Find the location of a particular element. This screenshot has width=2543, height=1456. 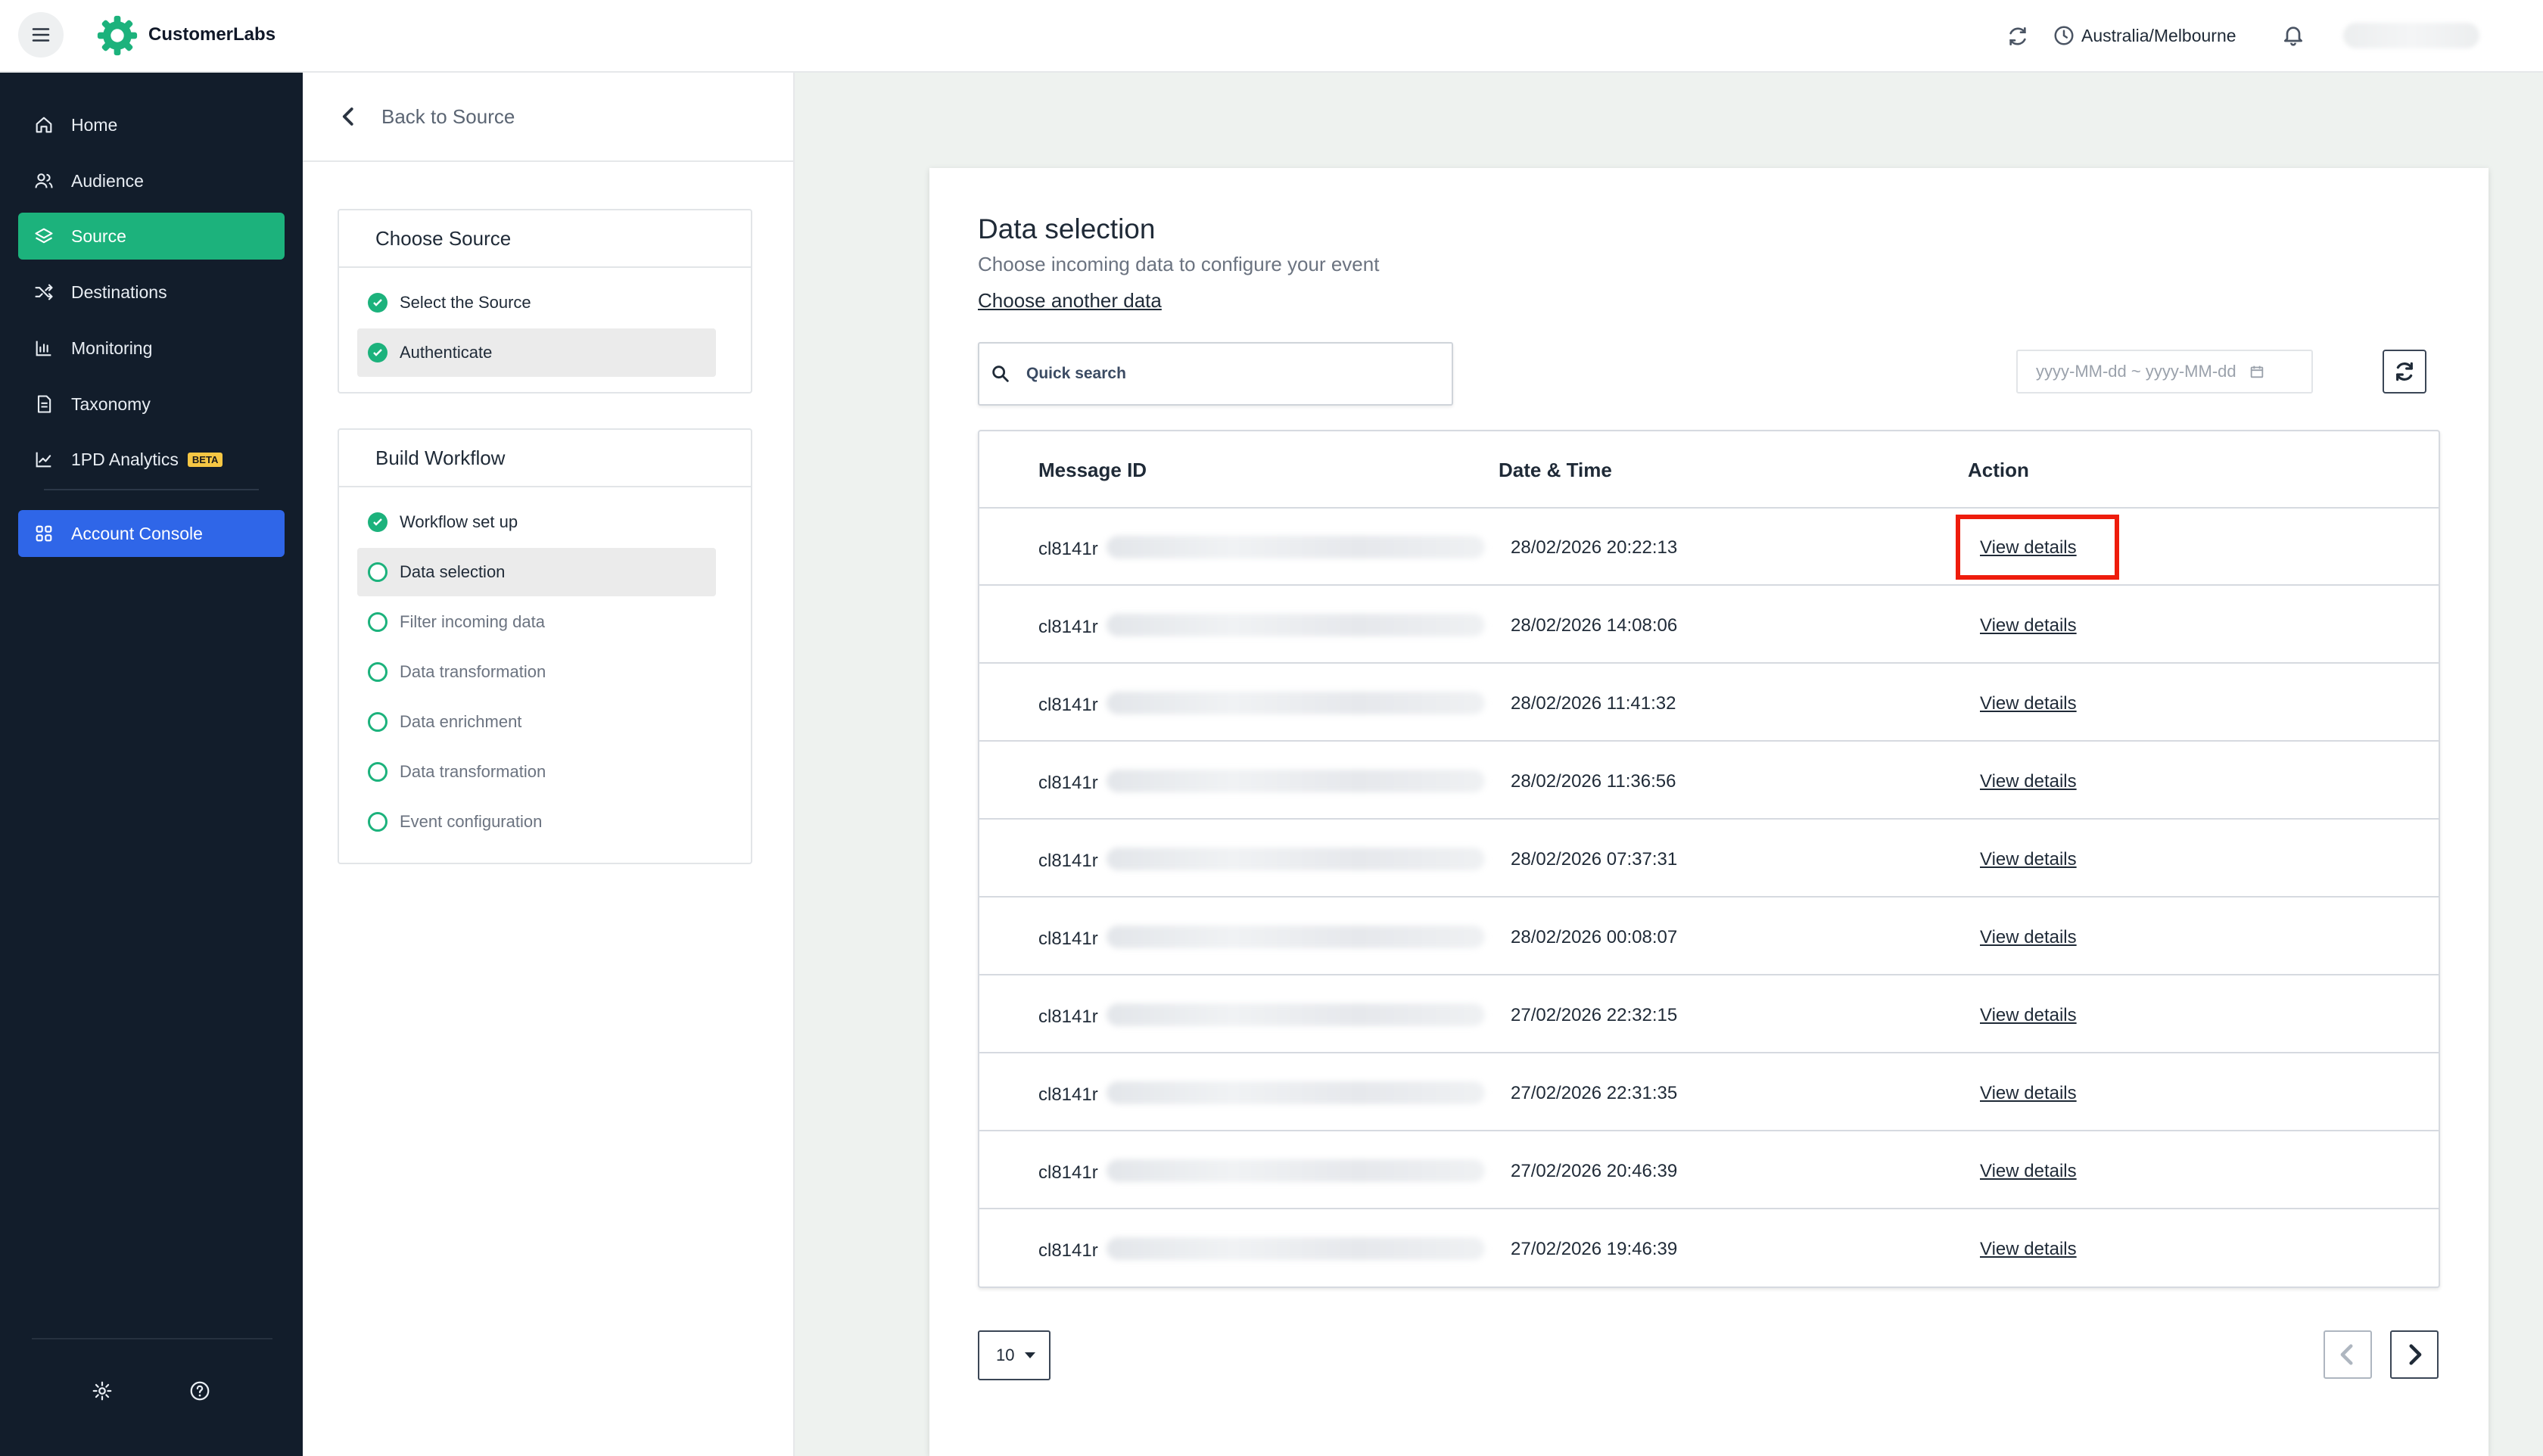

sidebar-item-destinations: Destinations is located at coordinates (151, 292).